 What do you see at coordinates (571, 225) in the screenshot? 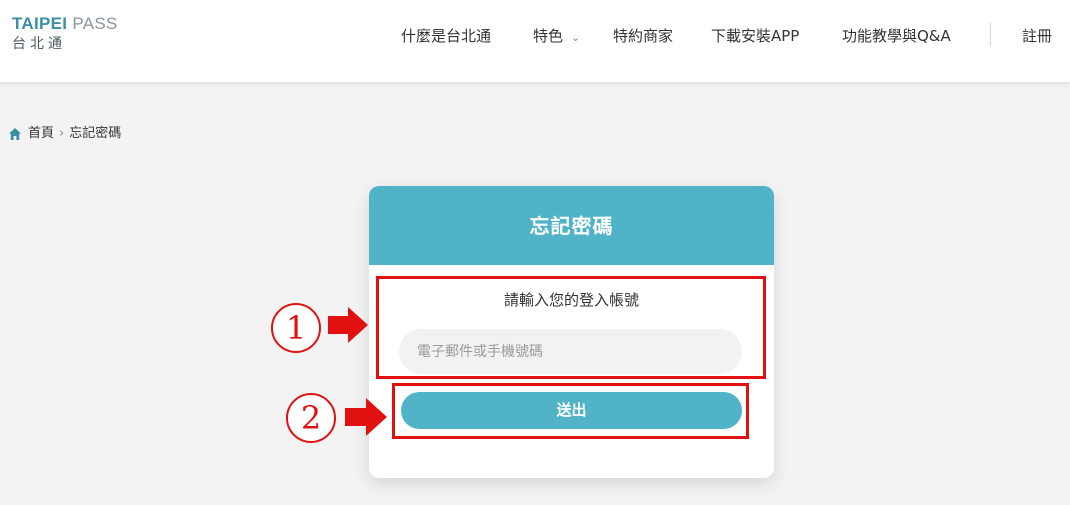
I see `card-title: 忘記密碼` at bounding box center [571, 225].